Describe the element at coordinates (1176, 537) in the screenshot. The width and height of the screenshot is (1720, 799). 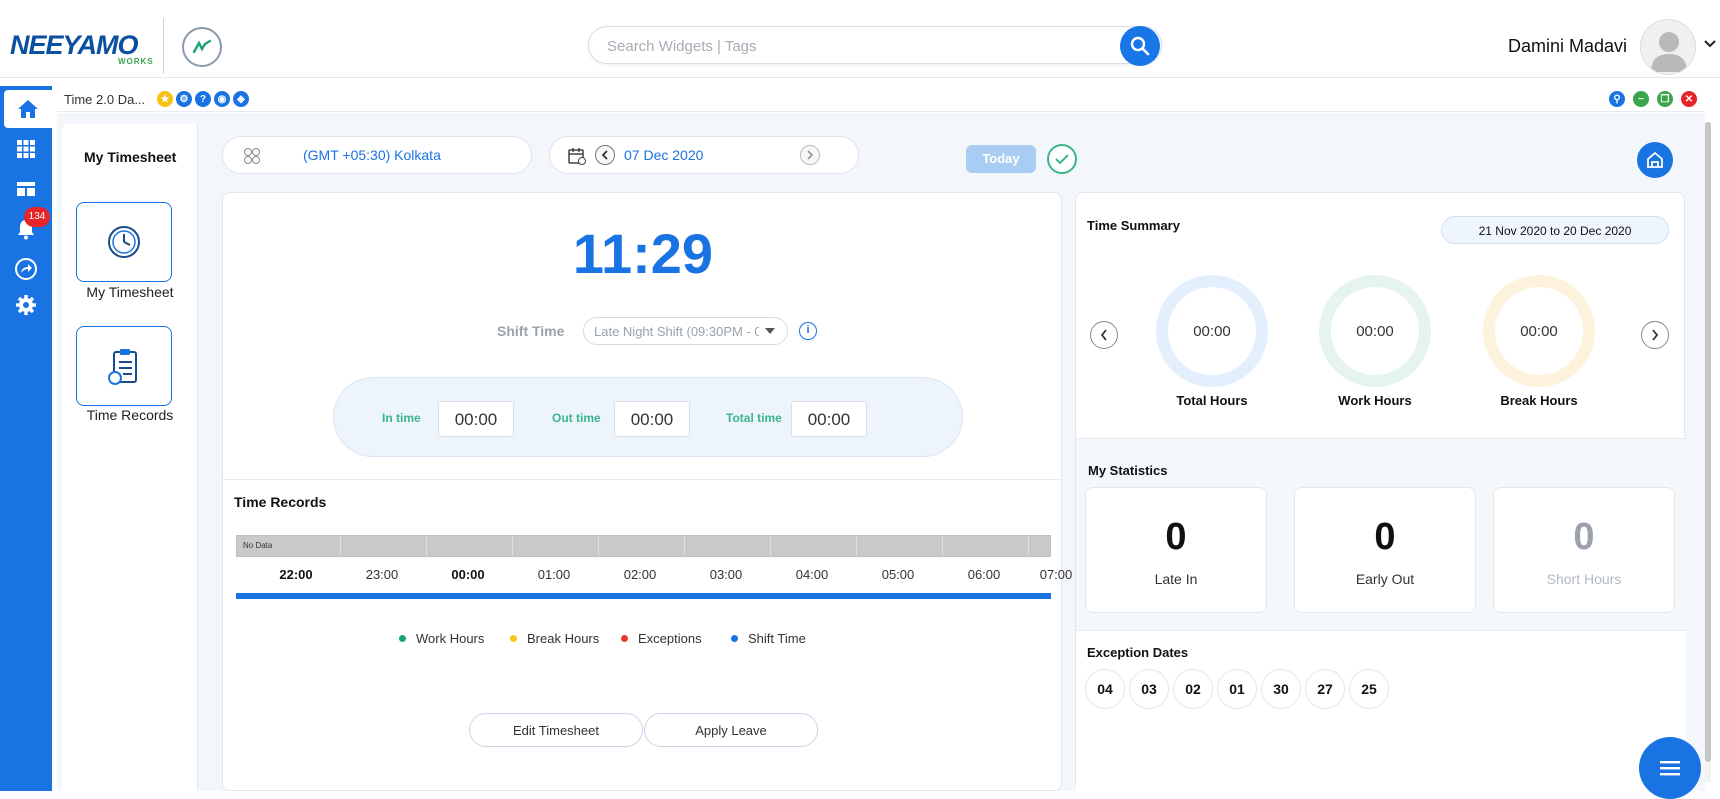
I see `late-in-value: 0` at that location.